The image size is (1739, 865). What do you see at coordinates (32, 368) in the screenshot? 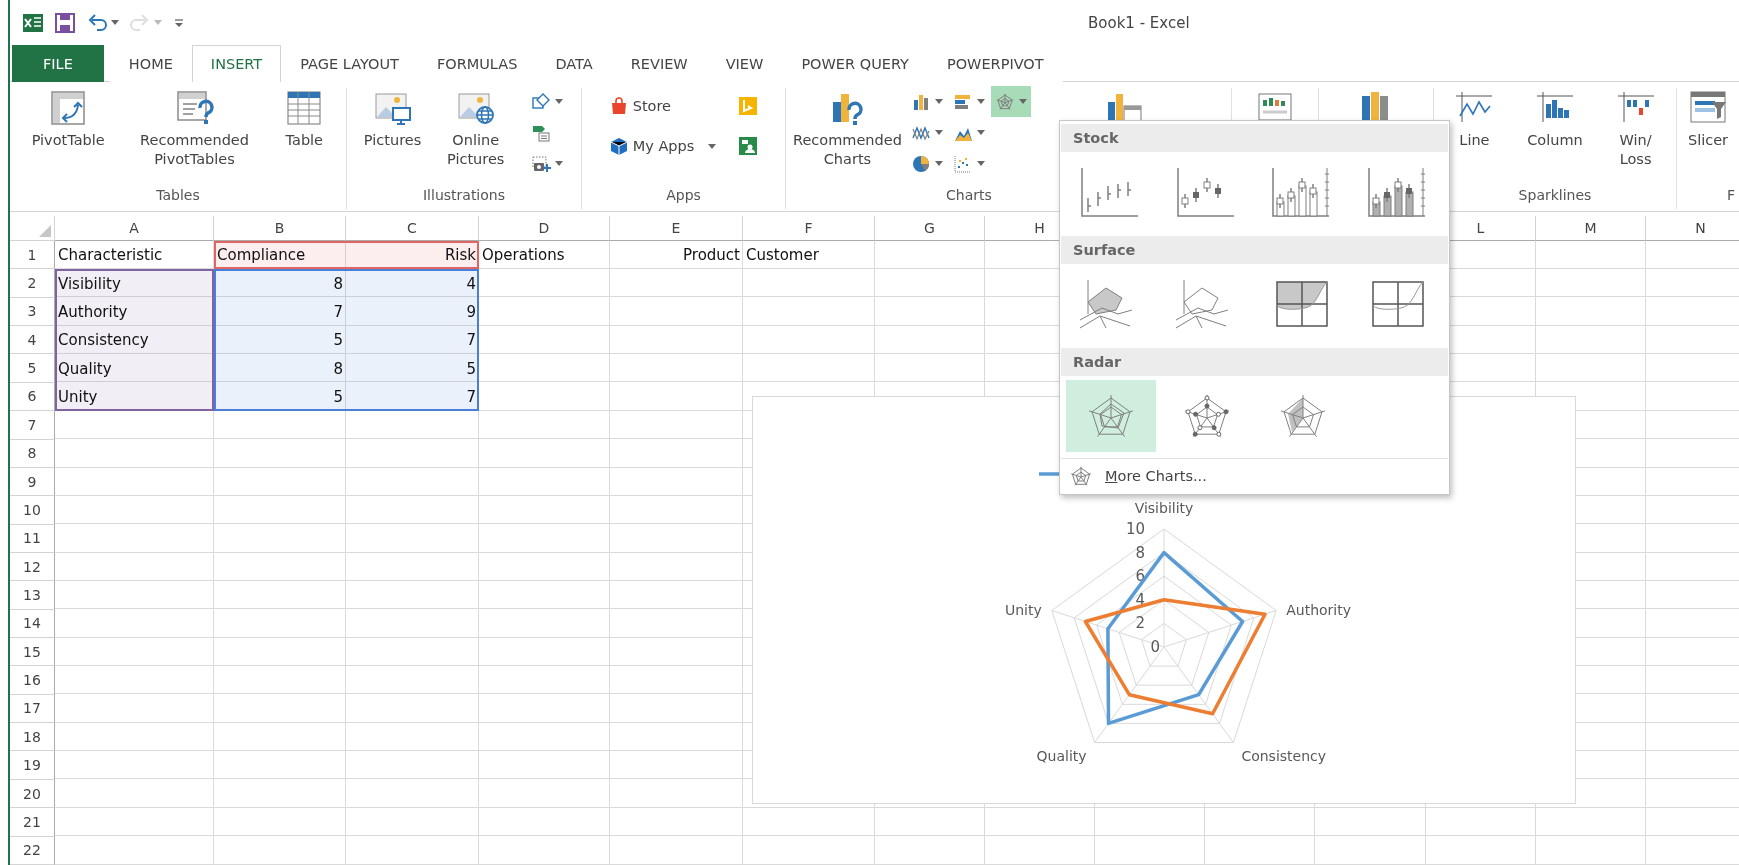
I see `row-header: 5` at bounding box center [32, 368].